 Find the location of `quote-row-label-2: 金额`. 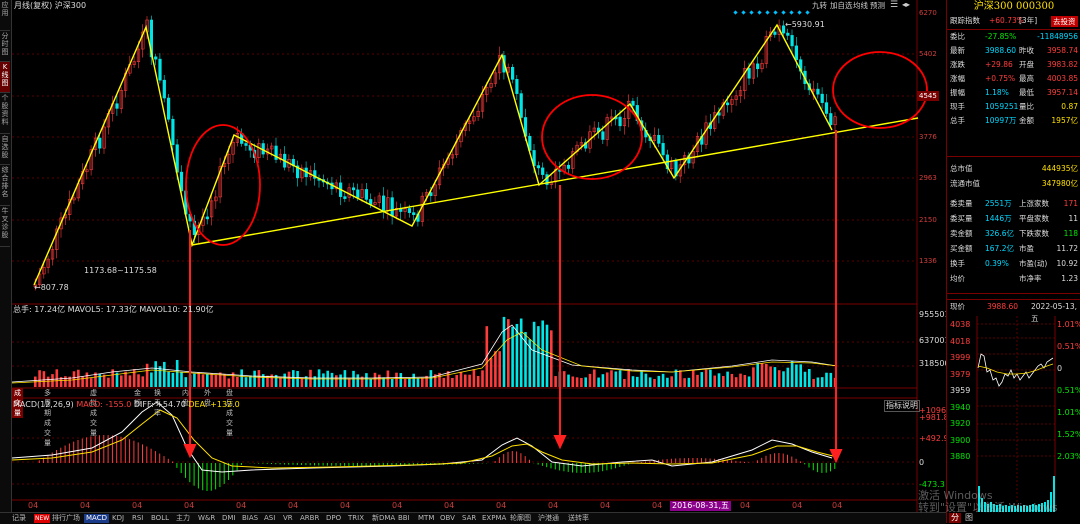

quote-row-label-2: 金额 is located at coordinates (1026, 120).